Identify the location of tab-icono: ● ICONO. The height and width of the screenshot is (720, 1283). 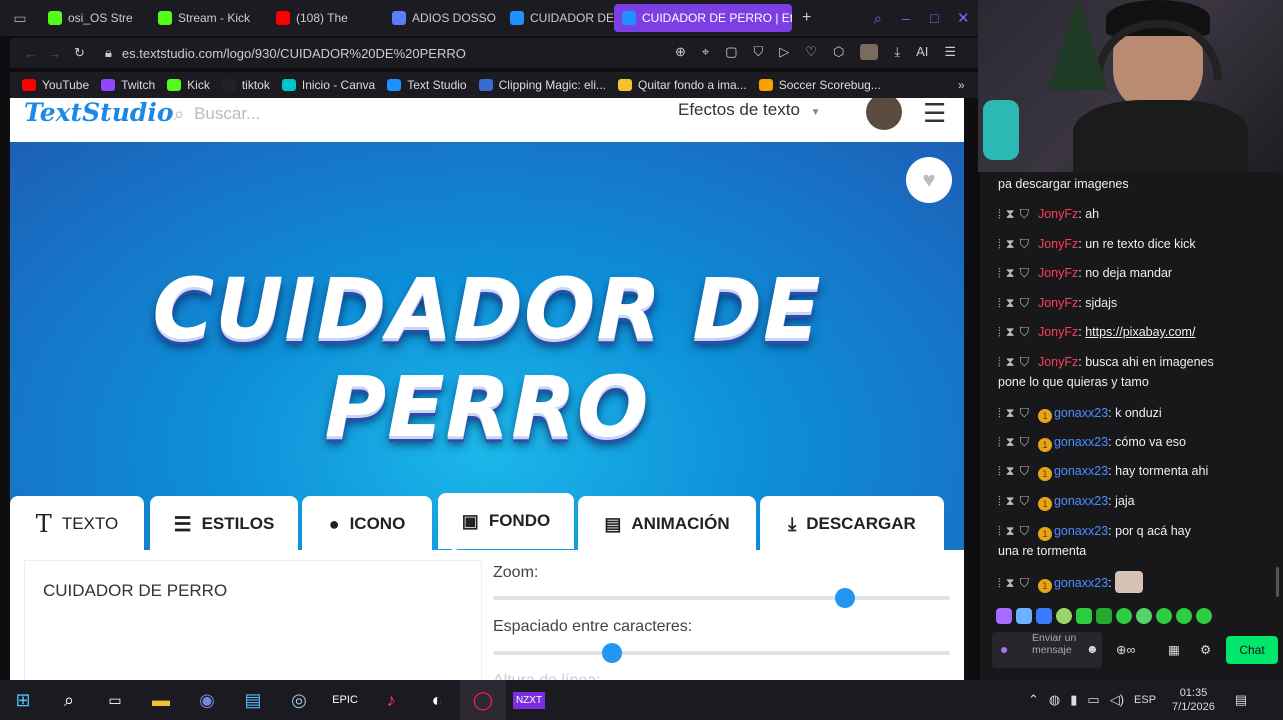
(367, 524).